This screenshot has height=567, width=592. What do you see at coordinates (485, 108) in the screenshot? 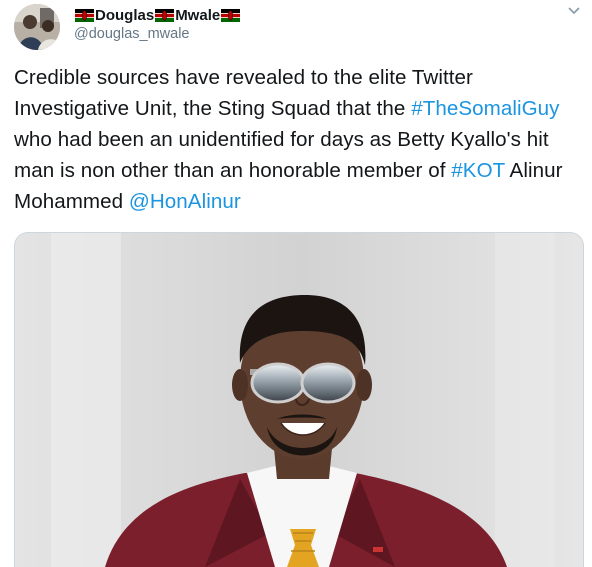
I see `hashtag-thesomaliguy: #TheSomaliGuy` at bounding box center [485, 108].